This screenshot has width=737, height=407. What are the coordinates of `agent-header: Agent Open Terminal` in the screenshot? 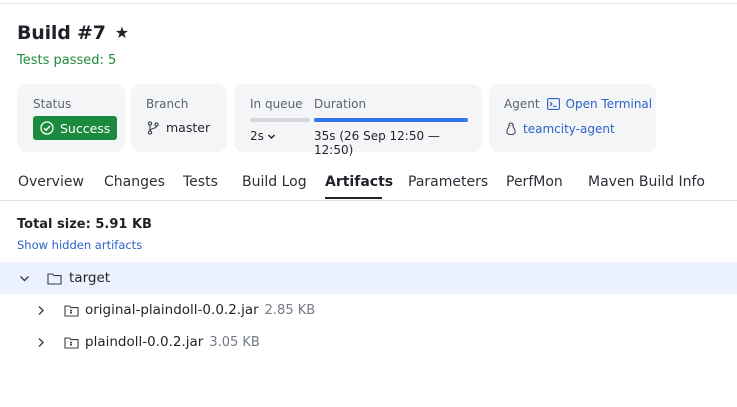 It's located at (578, 104).